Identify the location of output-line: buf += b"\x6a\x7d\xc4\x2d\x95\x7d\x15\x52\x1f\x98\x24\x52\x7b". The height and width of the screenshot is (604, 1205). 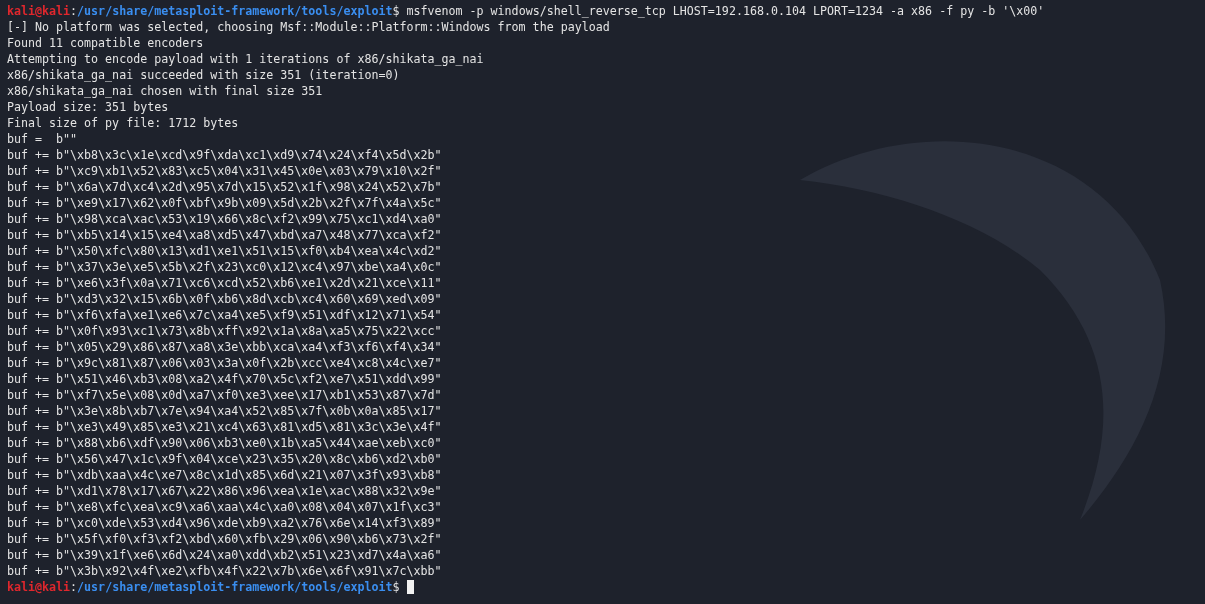
(225, 187).